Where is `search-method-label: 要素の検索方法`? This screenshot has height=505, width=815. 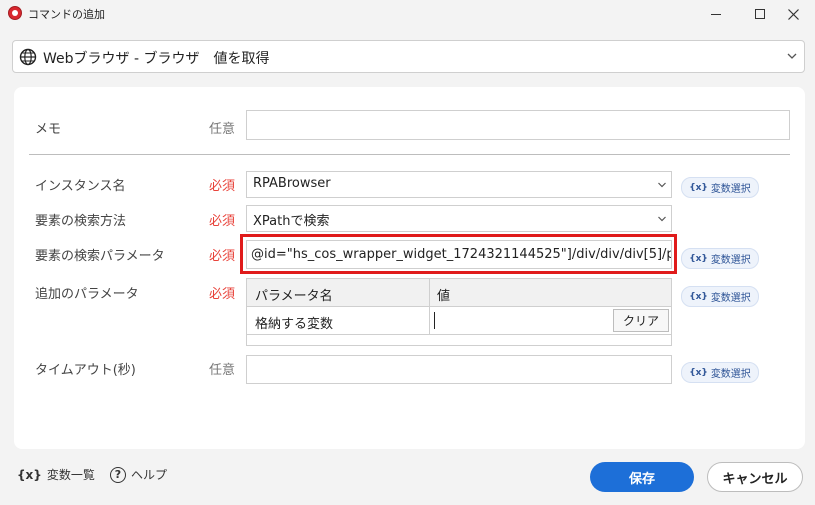
search-method-label: 要素の検索方法 is located at coordinates (81, 221).